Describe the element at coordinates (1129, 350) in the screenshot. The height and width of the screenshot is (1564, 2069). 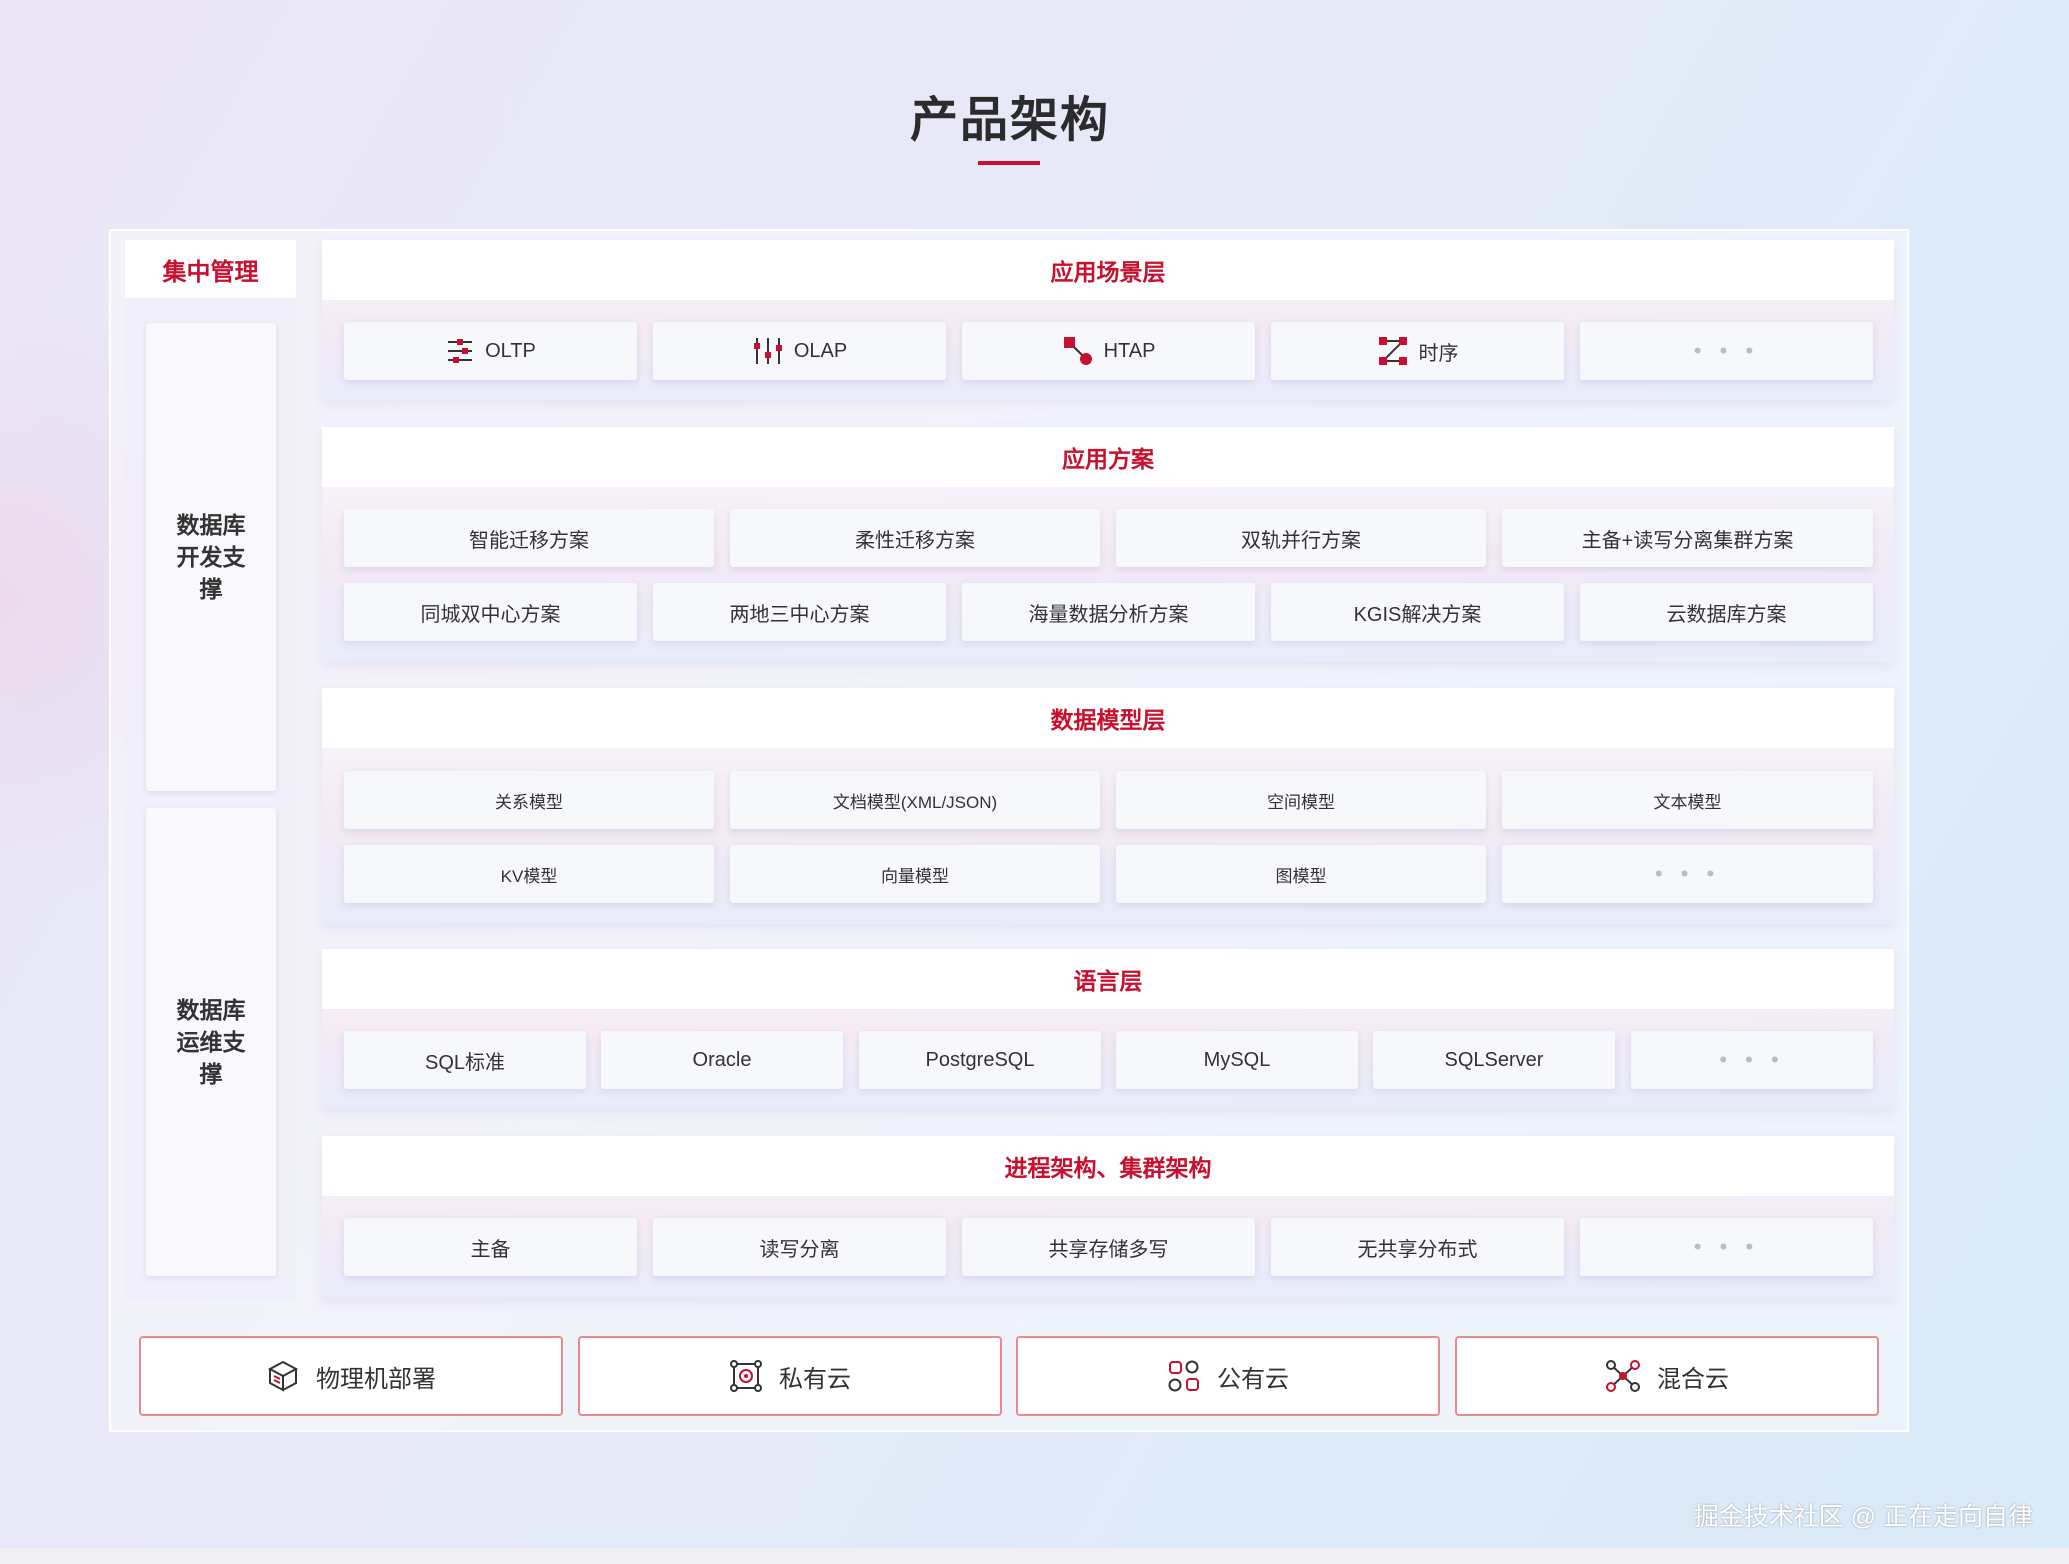
I see `card-label: HTAP` at that location.